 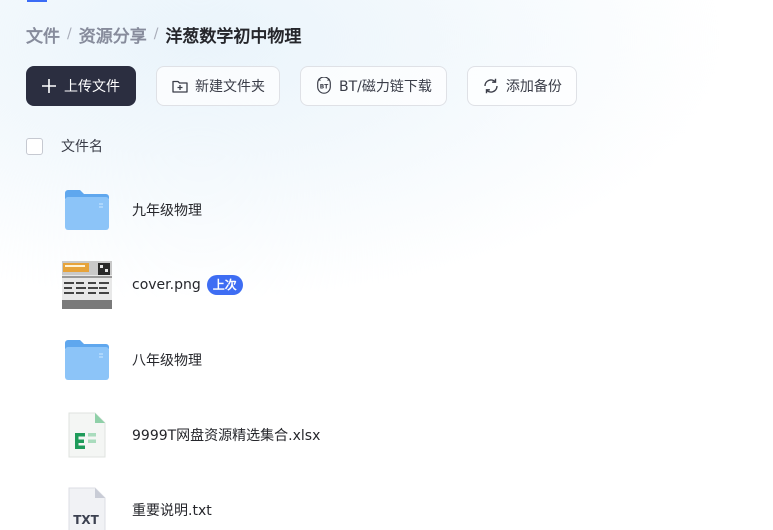 What do you see at coordinates (386, 284) in the screenshot?
I see `file-row: cover.png 上次` at bounding box center [386, 284].